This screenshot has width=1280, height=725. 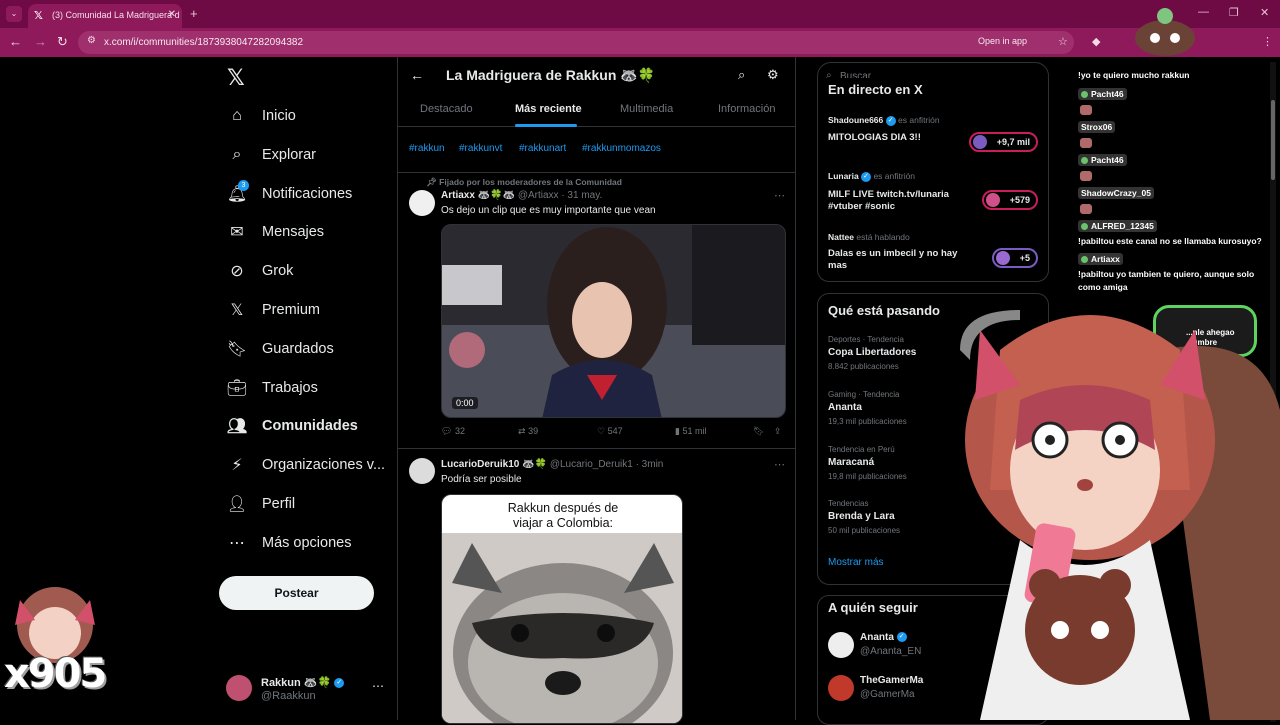 What do you see at coordinates (872, 352) in the screenshot?
I see `trend-name: Copa Libertadores` at bounding box center [872, 352].